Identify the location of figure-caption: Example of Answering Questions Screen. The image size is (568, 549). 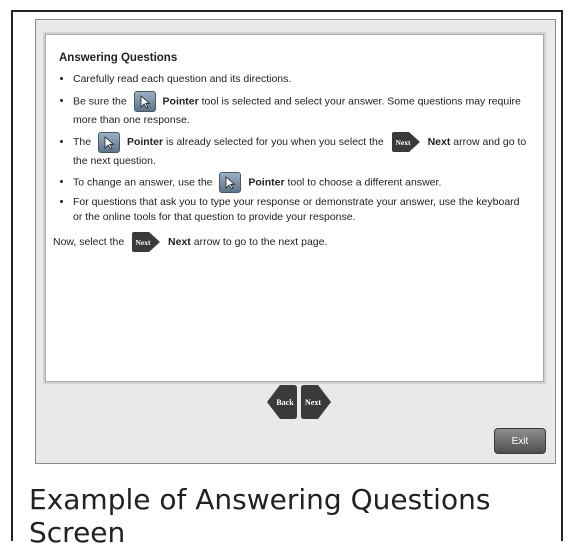
(260, 516).